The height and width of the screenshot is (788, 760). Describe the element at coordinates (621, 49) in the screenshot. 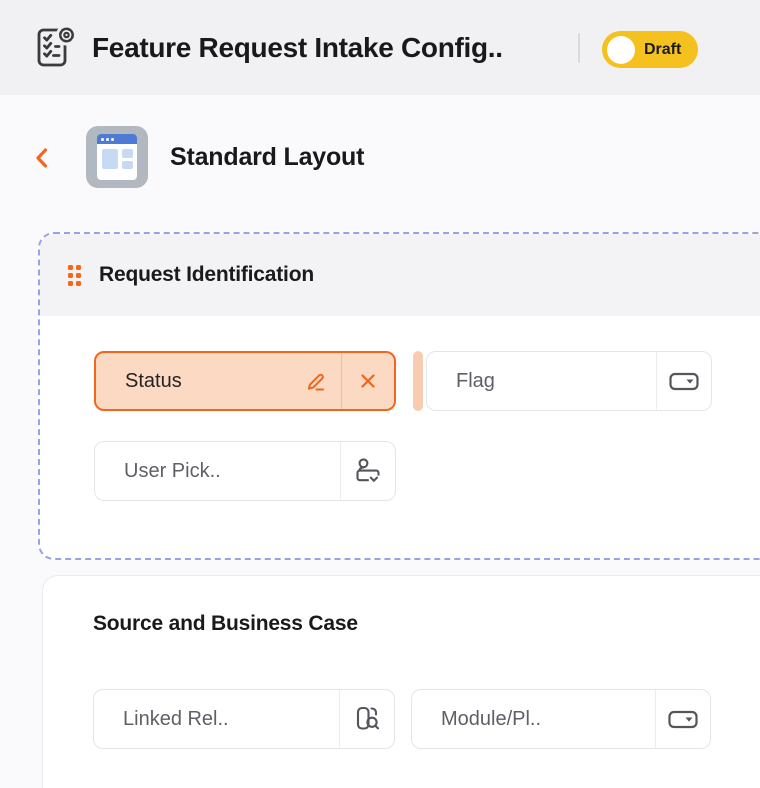

I see `toggle-knob-icon` at that location.